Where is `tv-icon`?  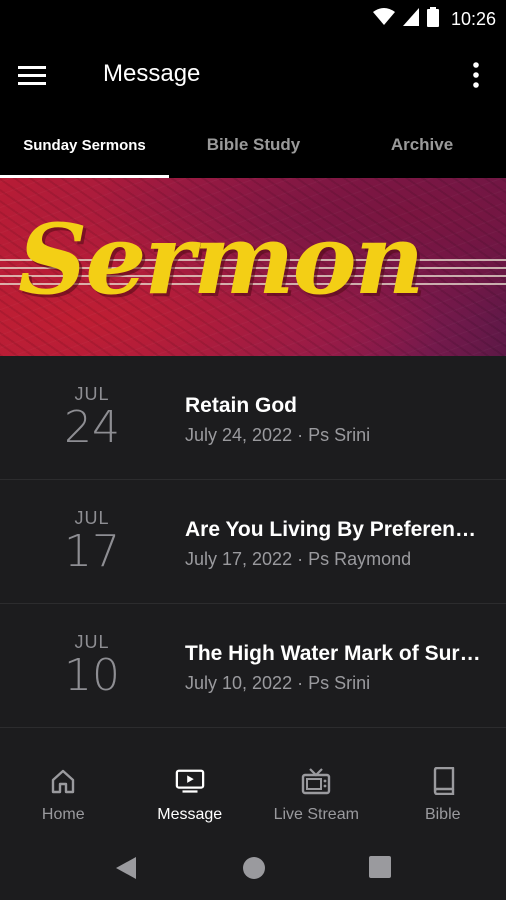 tv-icon is located at coordinates (316, 781).